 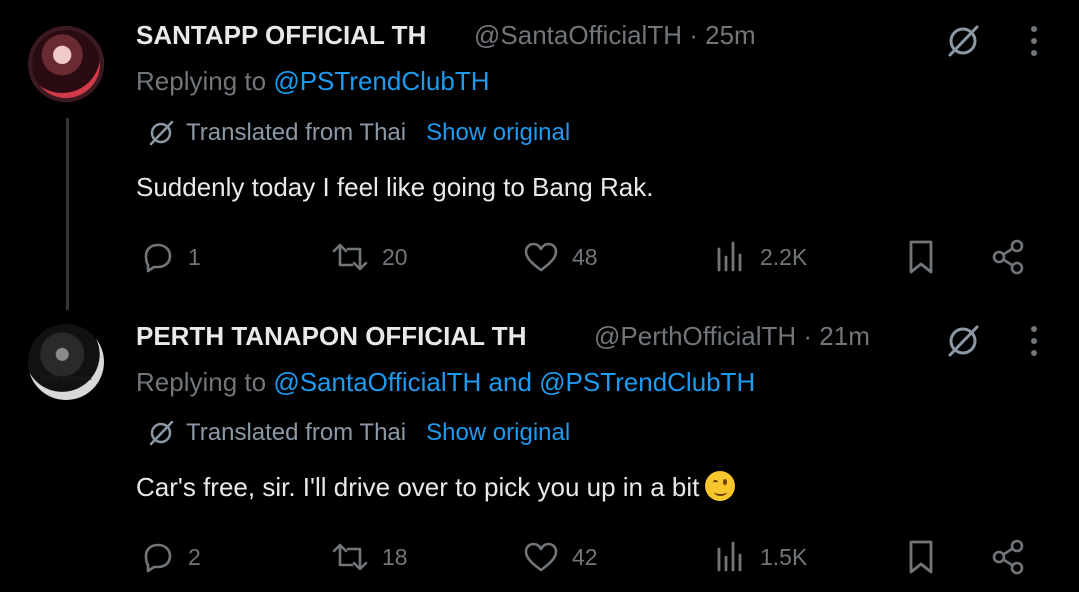 I want to click on timestamp: 21m, so click(x=844, y=336).